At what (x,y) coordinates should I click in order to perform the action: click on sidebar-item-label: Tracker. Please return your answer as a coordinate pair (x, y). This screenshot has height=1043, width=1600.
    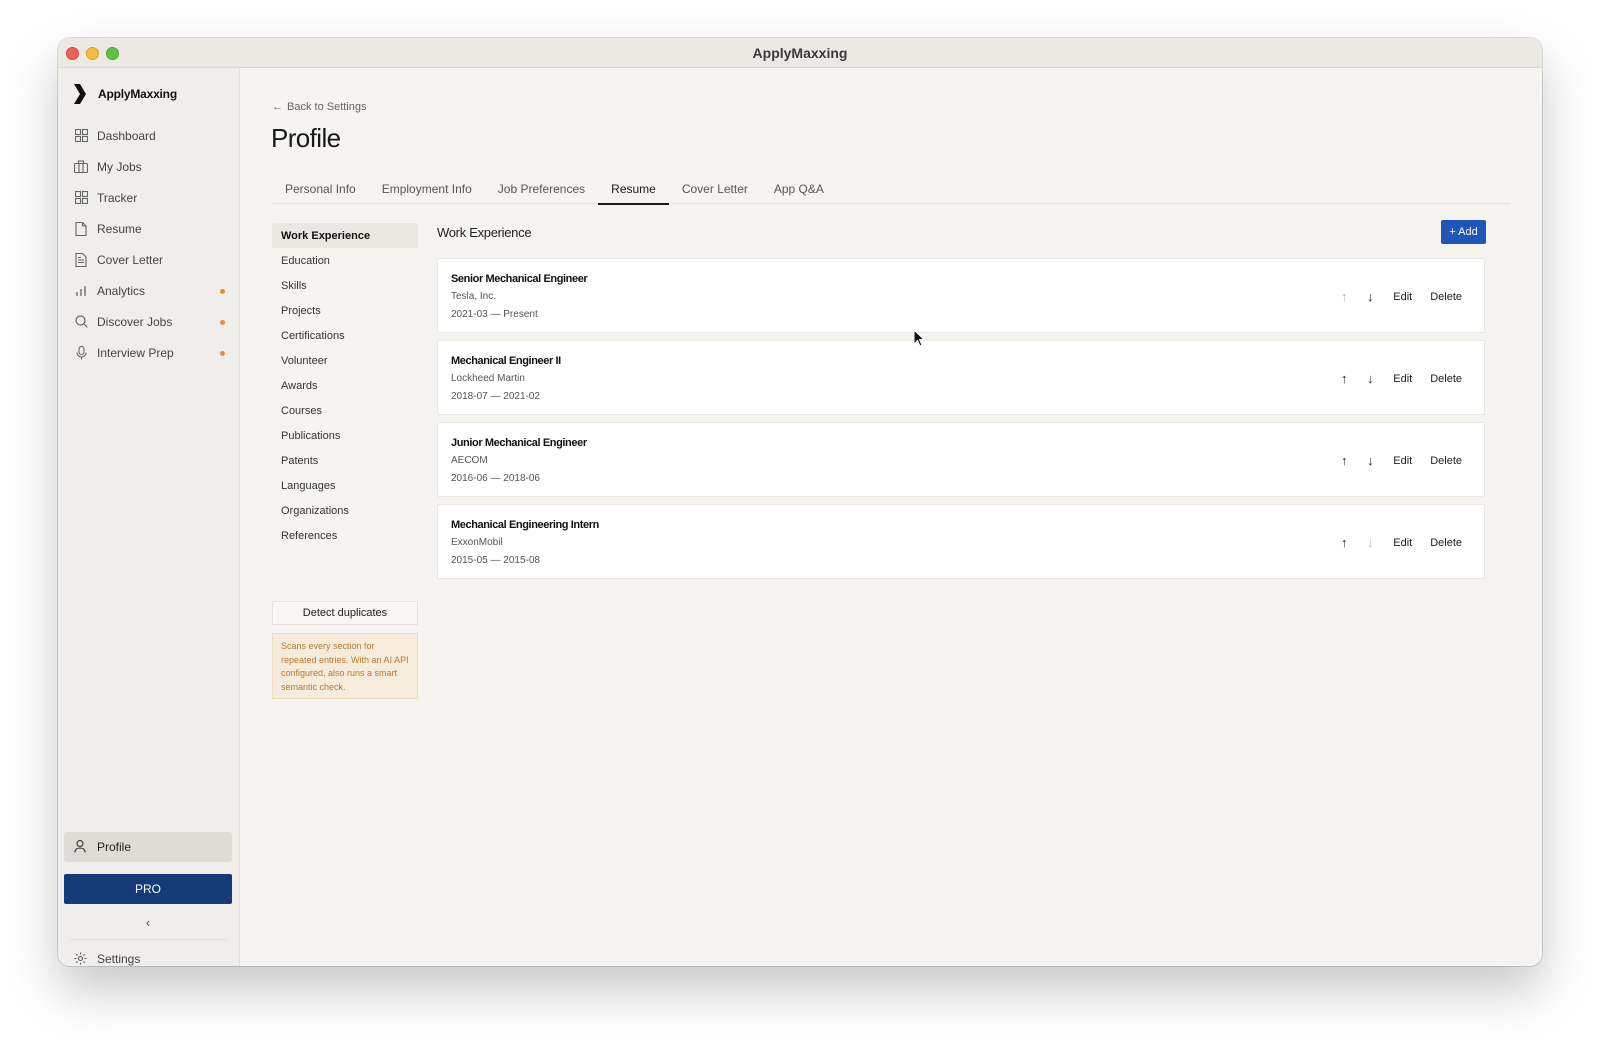
    Looking at the image, I should click on (117, 197).